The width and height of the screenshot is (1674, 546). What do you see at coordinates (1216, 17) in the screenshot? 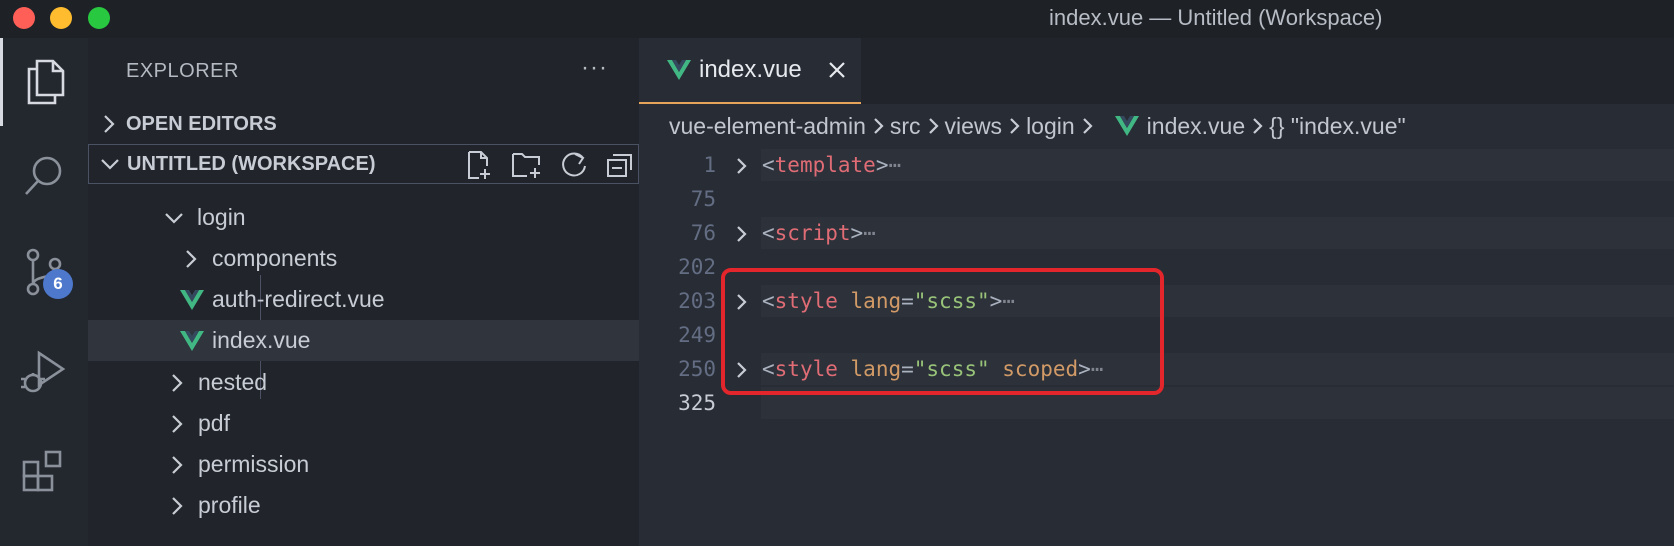
I see `window-title: index.vue — Untitled (Workspace)` at bounding box center [1216, 17].